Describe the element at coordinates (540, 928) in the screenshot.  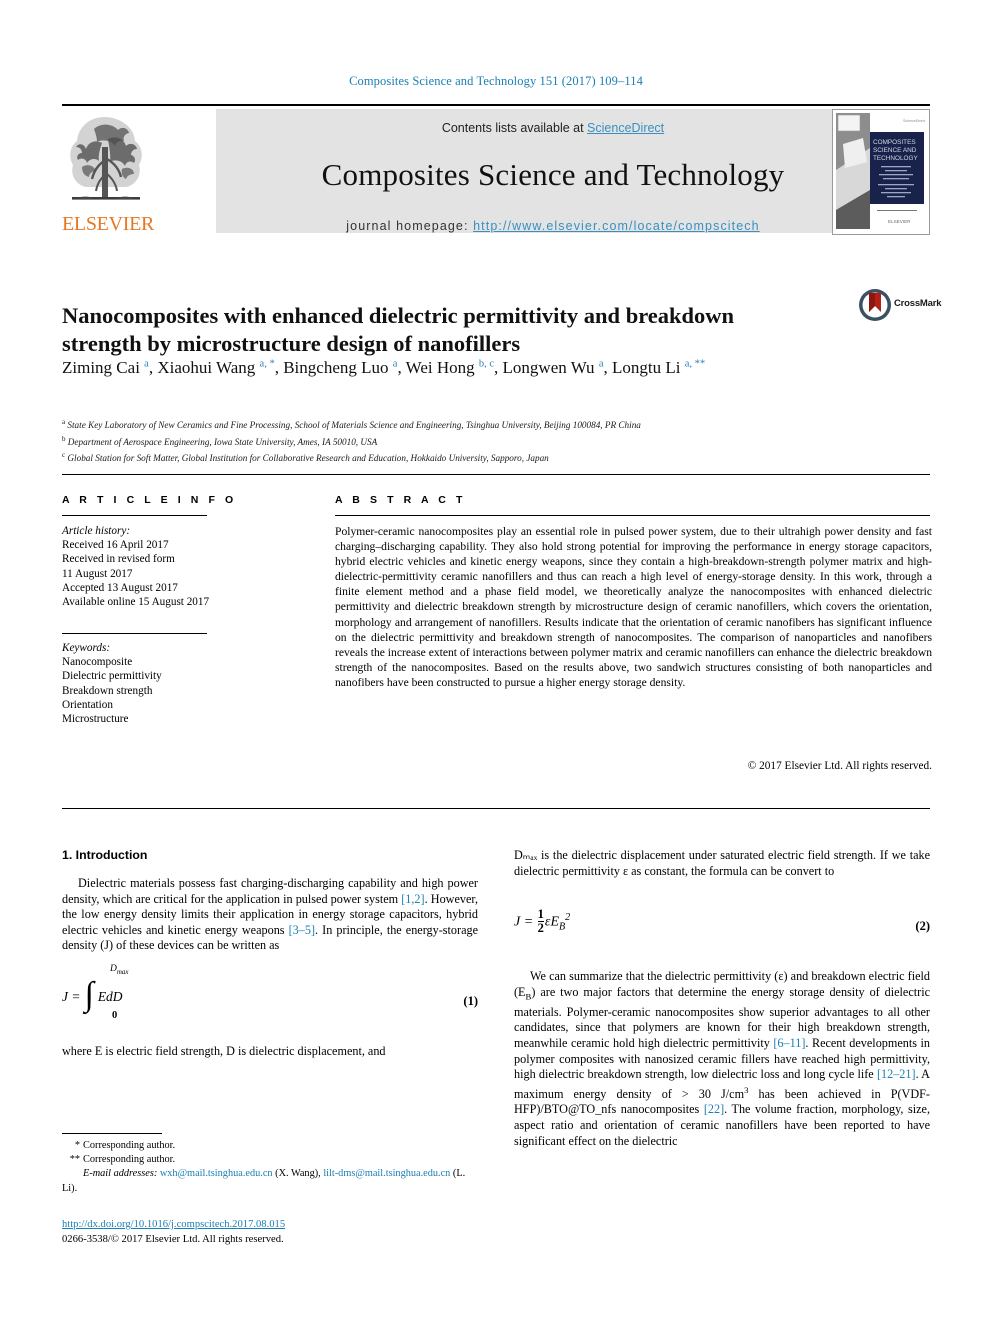
I see `fraction-denominator: 2` at that location.